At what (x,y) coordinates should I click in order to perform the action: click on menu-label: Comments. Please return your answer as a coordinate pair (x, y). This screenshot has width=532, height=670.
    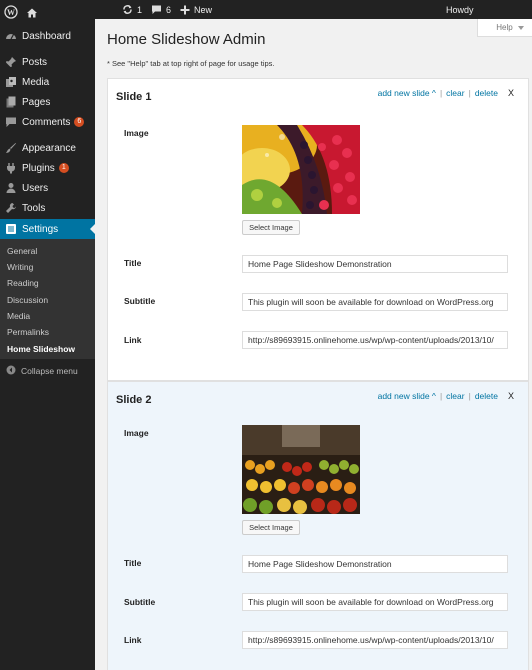
    Looking at the image, I should click on (46, 122).